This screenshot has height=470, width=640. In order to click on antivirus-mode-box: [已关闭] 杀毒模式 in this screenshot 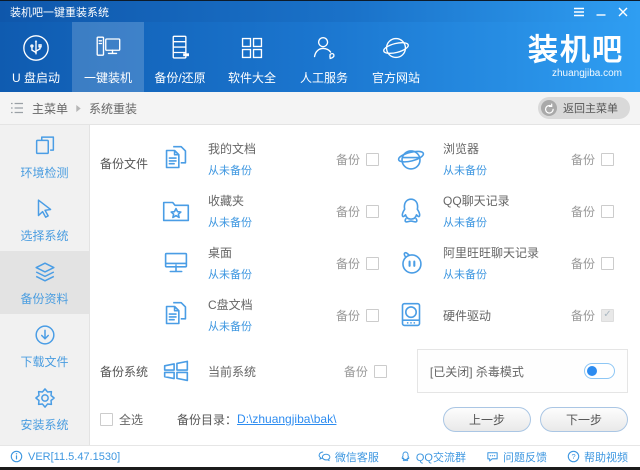, I will do `click(522, 371)`.